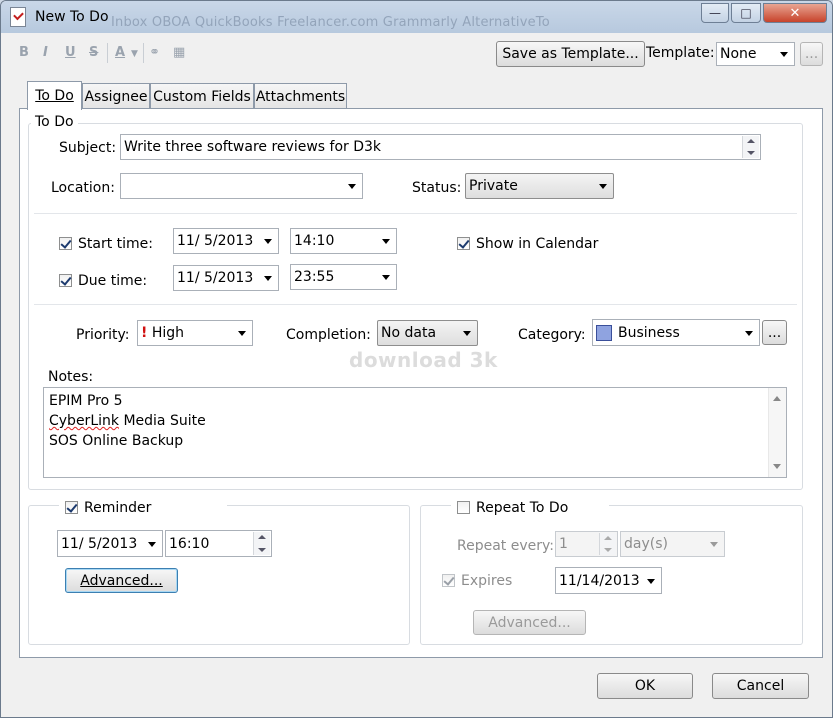 The image size is (833, 718). What do you see at coordinates (552, 335) in the screenshot?
I see `category-label: Category:` at bounding box center [552, 335].